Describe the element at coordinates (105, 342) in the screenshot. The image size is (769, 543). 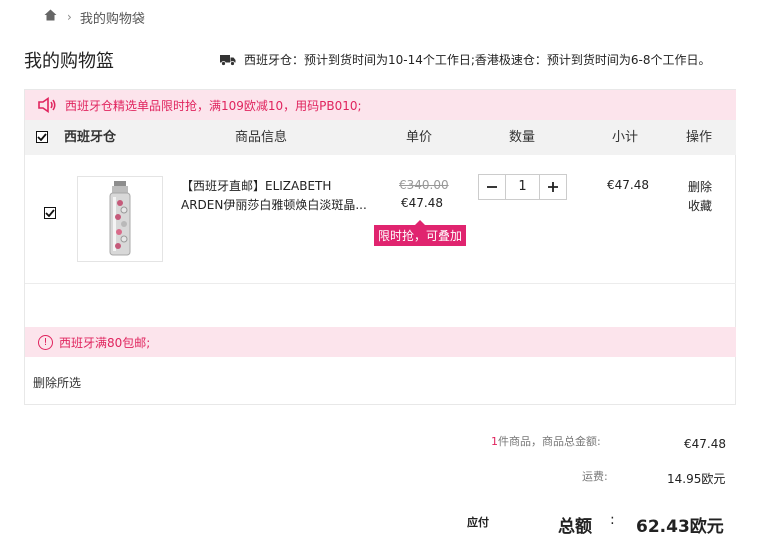
I see `free-shipping-text: 西班牙满80包邮;` at that location.